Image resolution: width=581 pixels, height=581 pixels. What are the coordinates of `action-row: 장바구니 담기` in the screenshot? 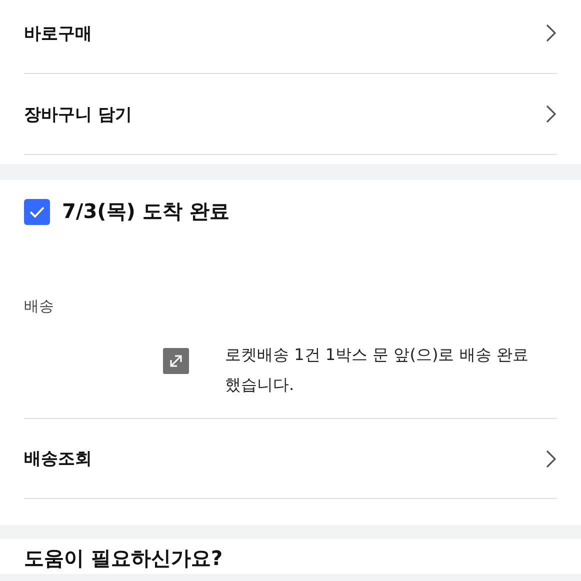 It's located at (290, 114).